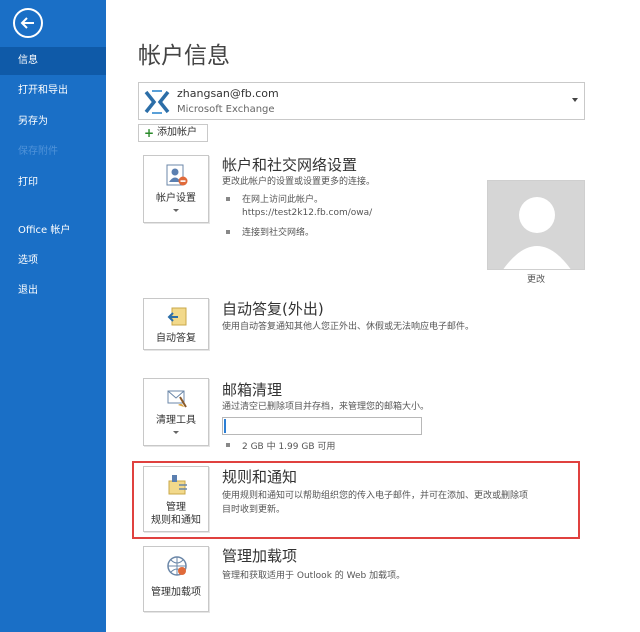 The height and width of the screenshot is (632, 640). I want to click on account-settings-title: 帐户和社交网络设置, so click(290, 165).